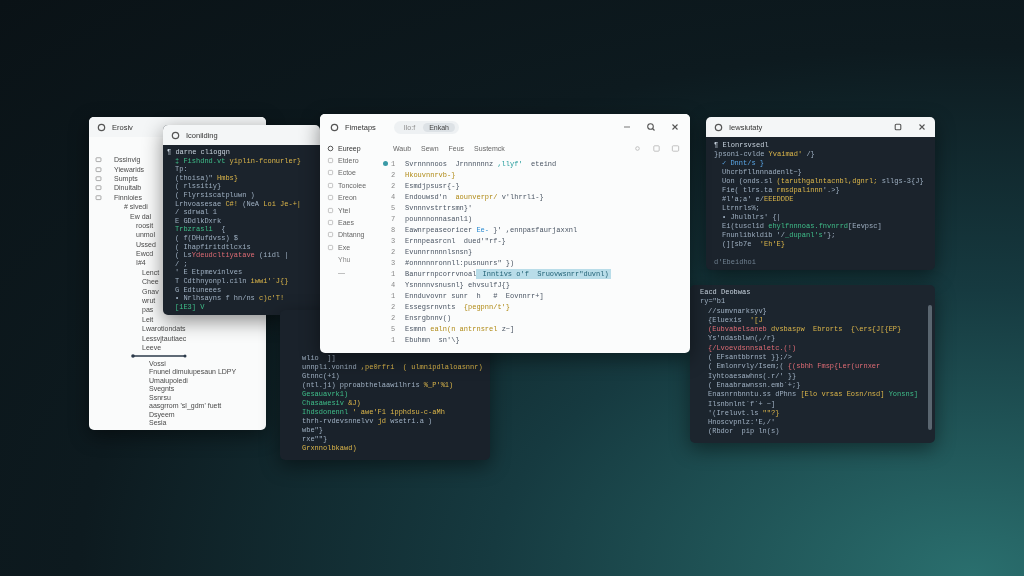 The image size is (1024, 576). Describe the element at coordinates (651, 127) in the screenshot. I see `search-icon` at that location.